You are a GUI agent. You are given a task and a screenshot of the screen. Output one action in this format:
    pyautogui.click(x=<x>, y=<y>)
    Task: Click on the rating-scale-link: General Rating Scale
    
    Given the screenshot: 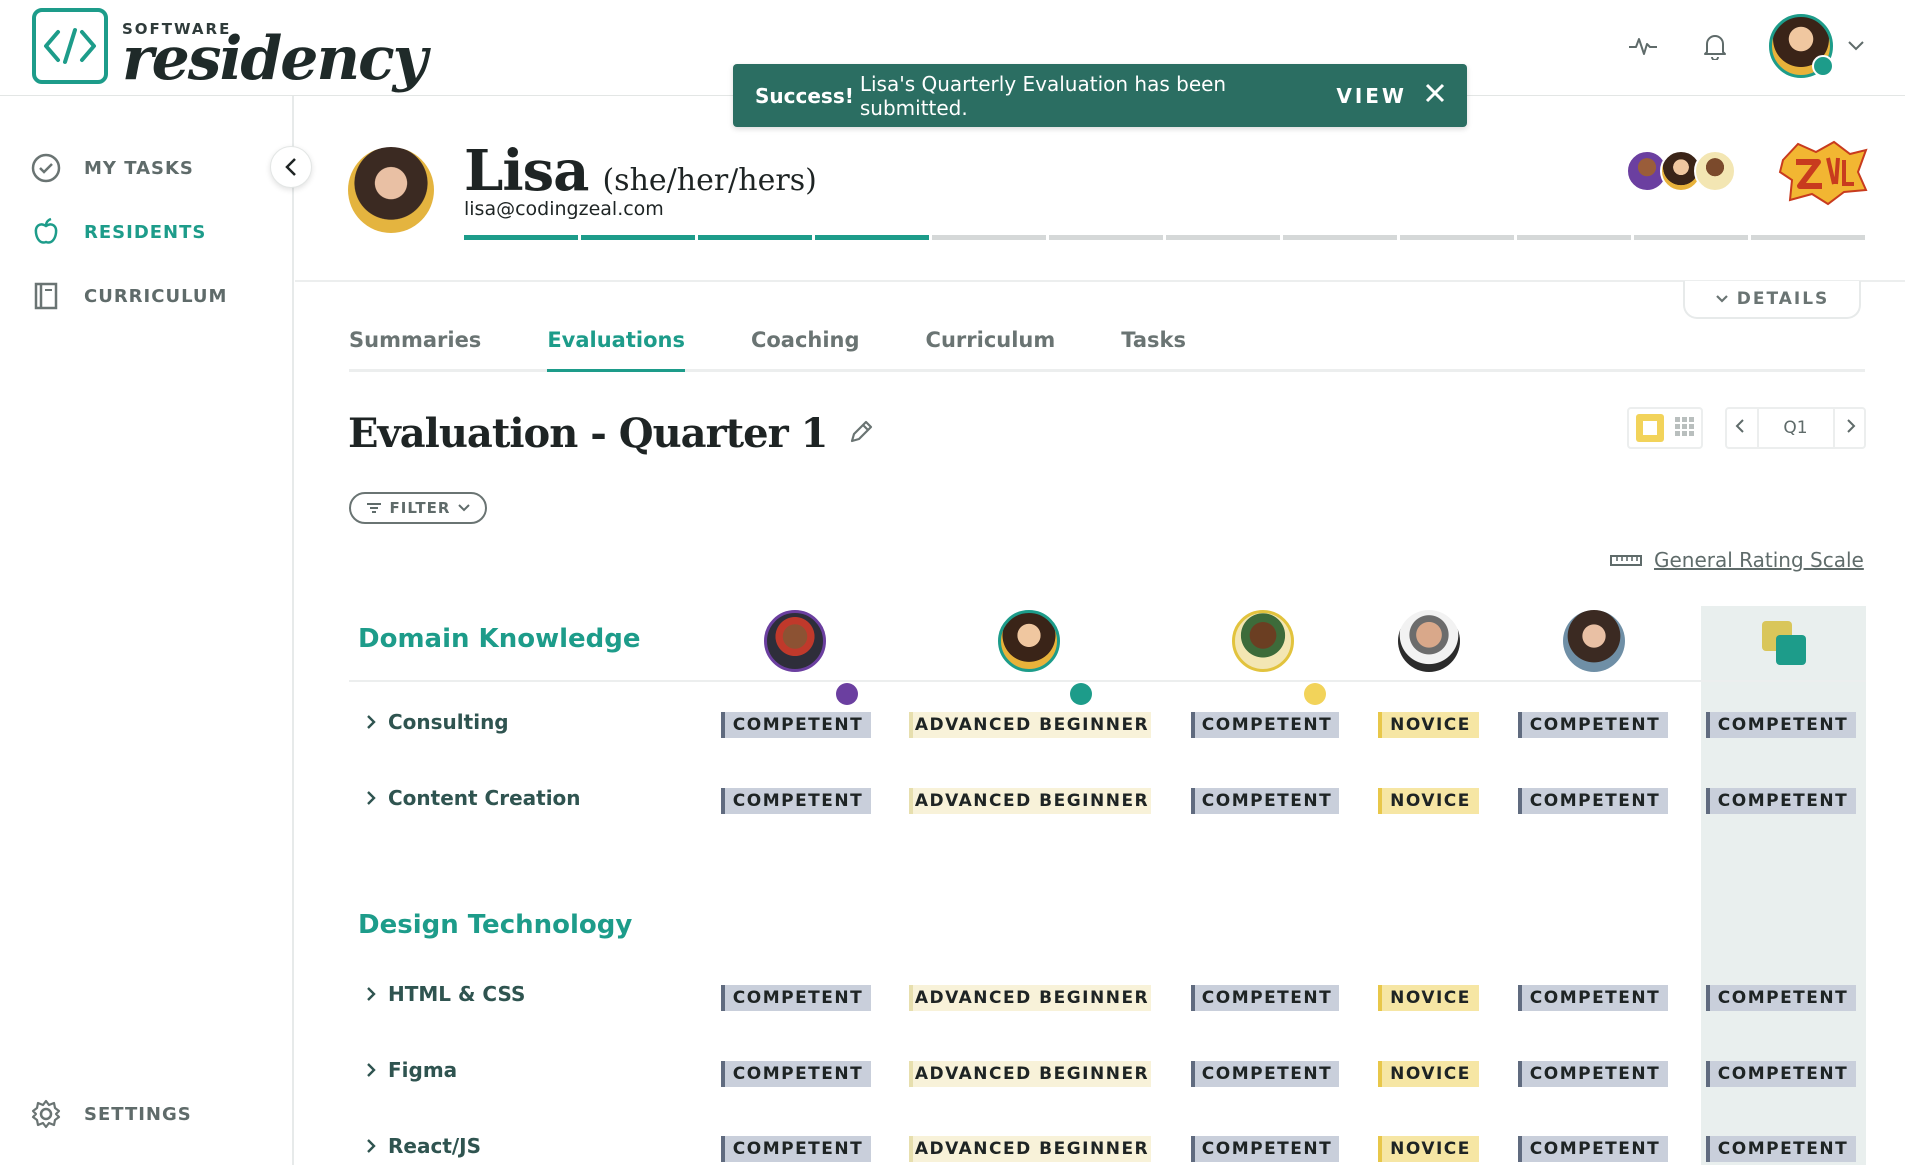 What is the action you would take?
    pyautogui.click(x=1737, y=560)
    